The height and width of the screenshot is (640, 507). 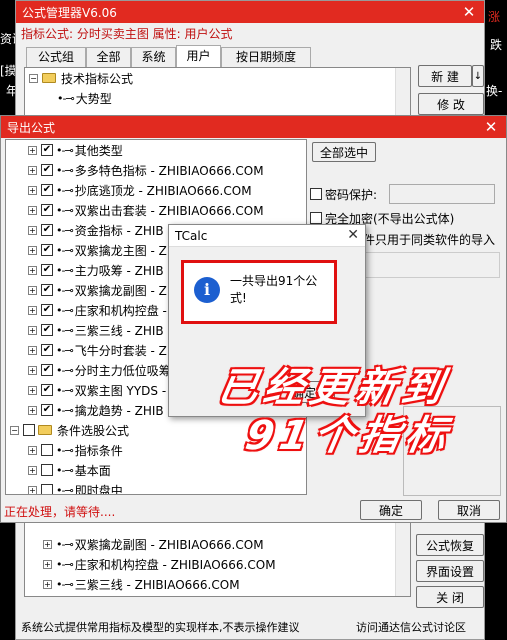 I want to click on new-button: 新 建, so click(x=445, y=76).